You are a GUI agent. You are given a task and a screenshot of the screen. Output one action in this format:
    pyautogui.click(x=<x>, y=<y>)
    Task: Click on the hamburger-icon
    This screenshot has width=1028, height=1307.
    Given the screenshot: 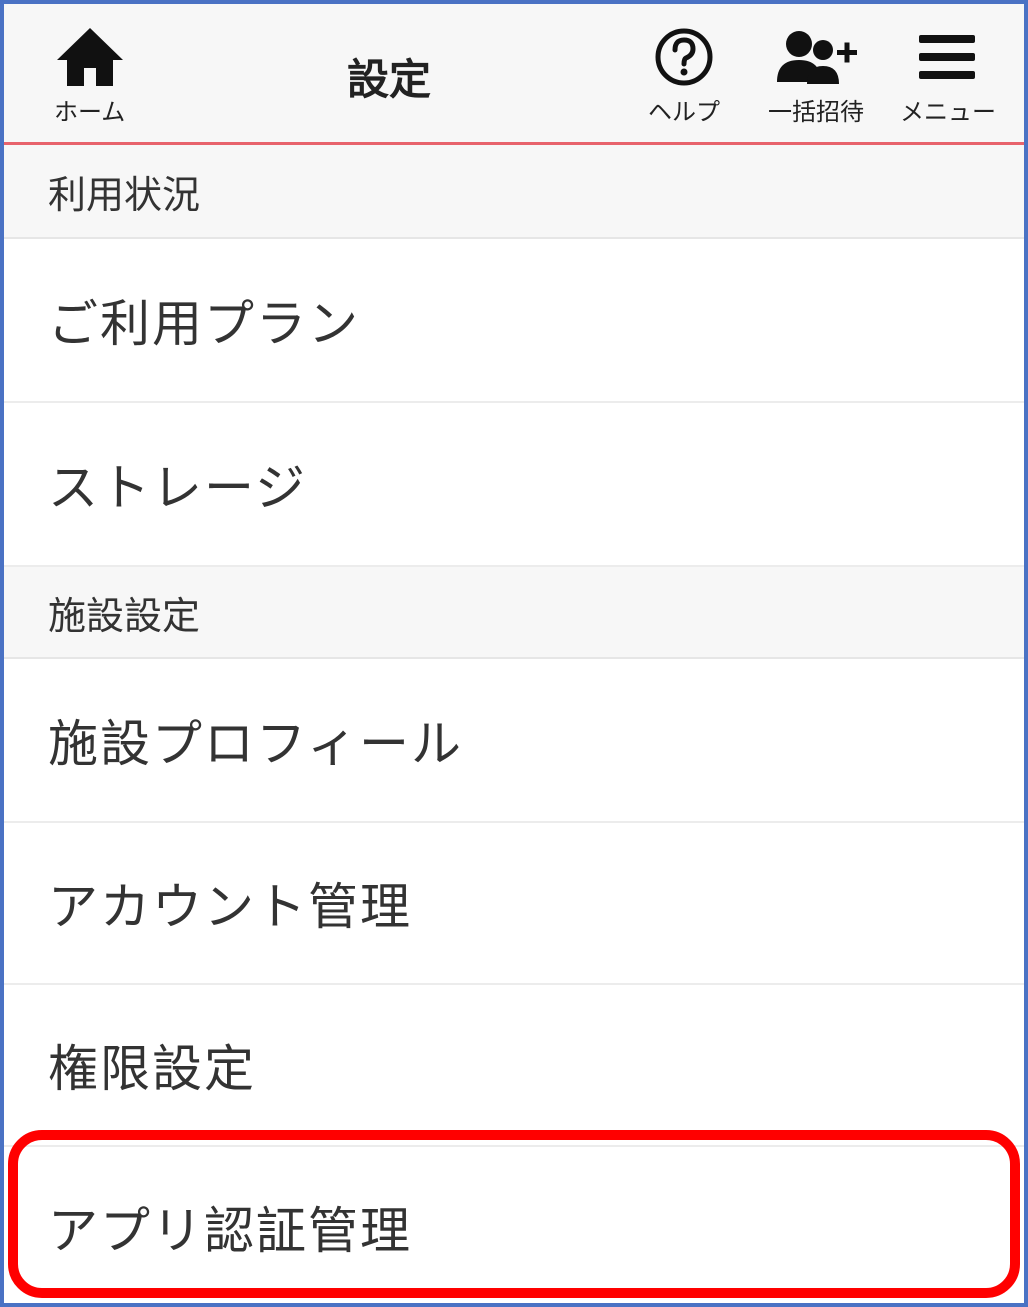 What is the action you would take?
    pyautogui.click(x=948, y=57)
    